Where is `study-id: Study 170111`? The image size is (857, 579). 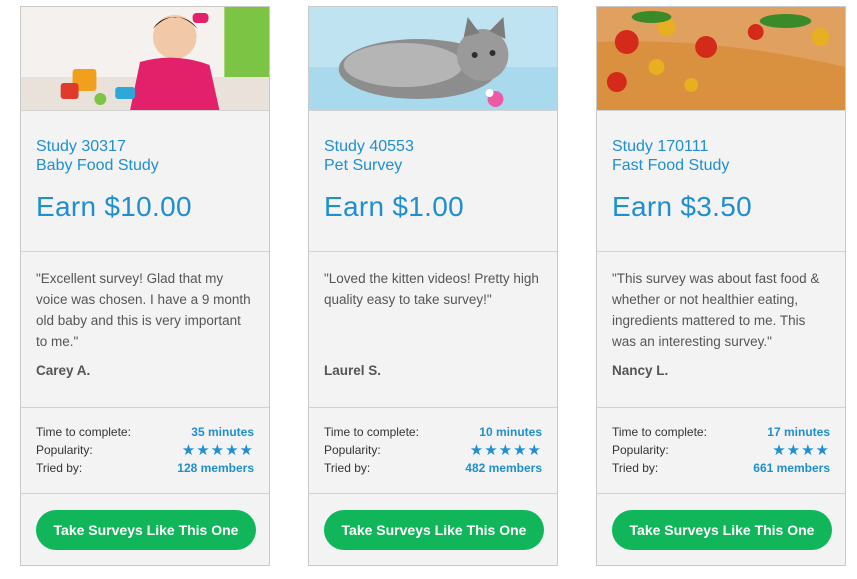
study-id: Study 170111 is located at coordinates (660, 146).